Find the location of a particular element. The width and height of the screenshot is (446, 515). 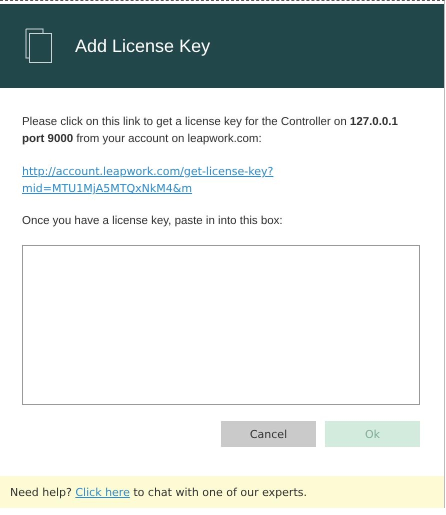

help-text: Need help? Click here to chat with one of our experts. is located at coordinates (158, 492).